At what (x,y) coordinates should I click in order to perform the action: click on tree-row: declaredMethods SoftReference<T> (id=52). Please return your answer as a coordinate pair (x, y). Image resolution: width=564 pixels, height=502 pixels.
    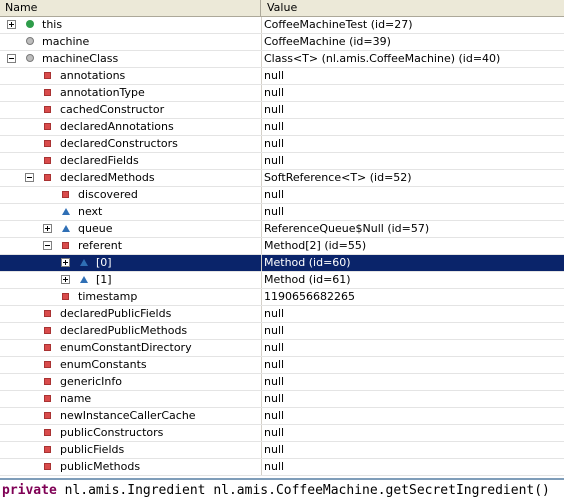
    Looking at the image, I should click on (282, 178).